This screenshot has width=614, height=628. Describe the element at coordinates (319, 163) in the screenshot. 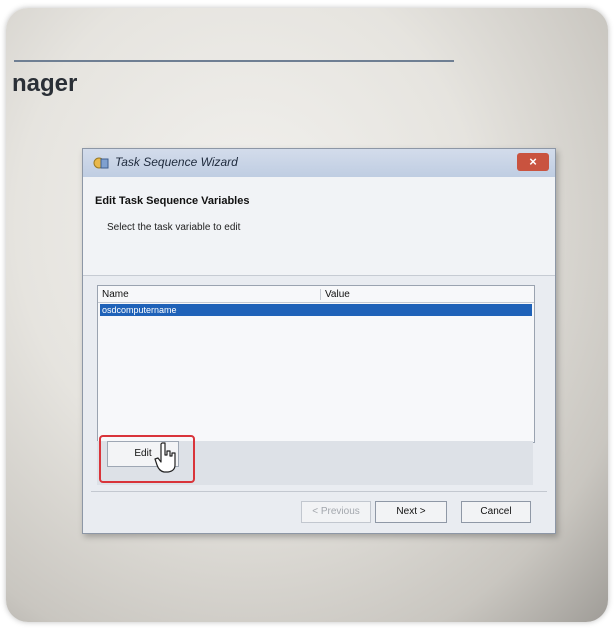

I see `dialog-titlebar: Task Sequence Wizard ×` at that location.